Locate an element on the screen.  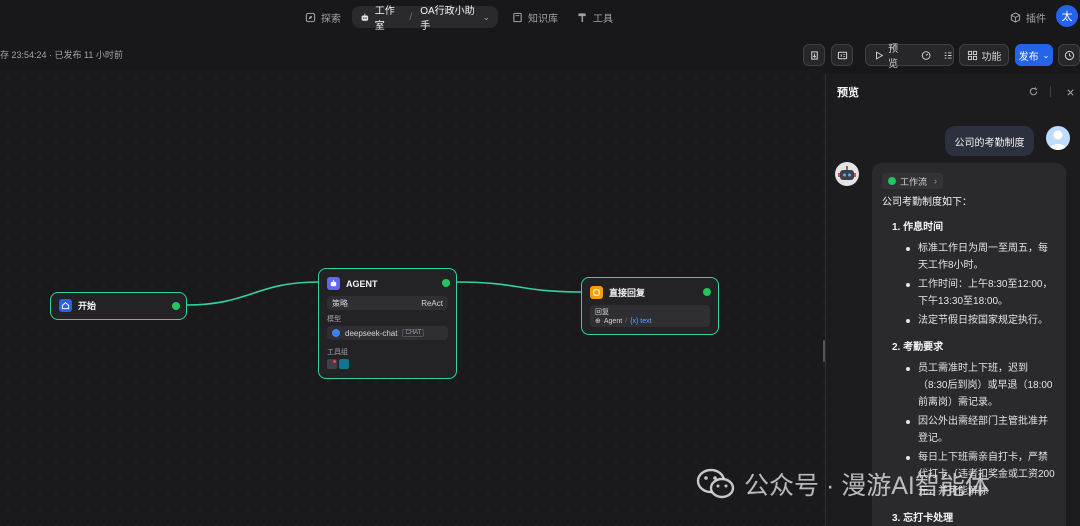
model-name: deepseek-chat is located at coordinates (371, 333).